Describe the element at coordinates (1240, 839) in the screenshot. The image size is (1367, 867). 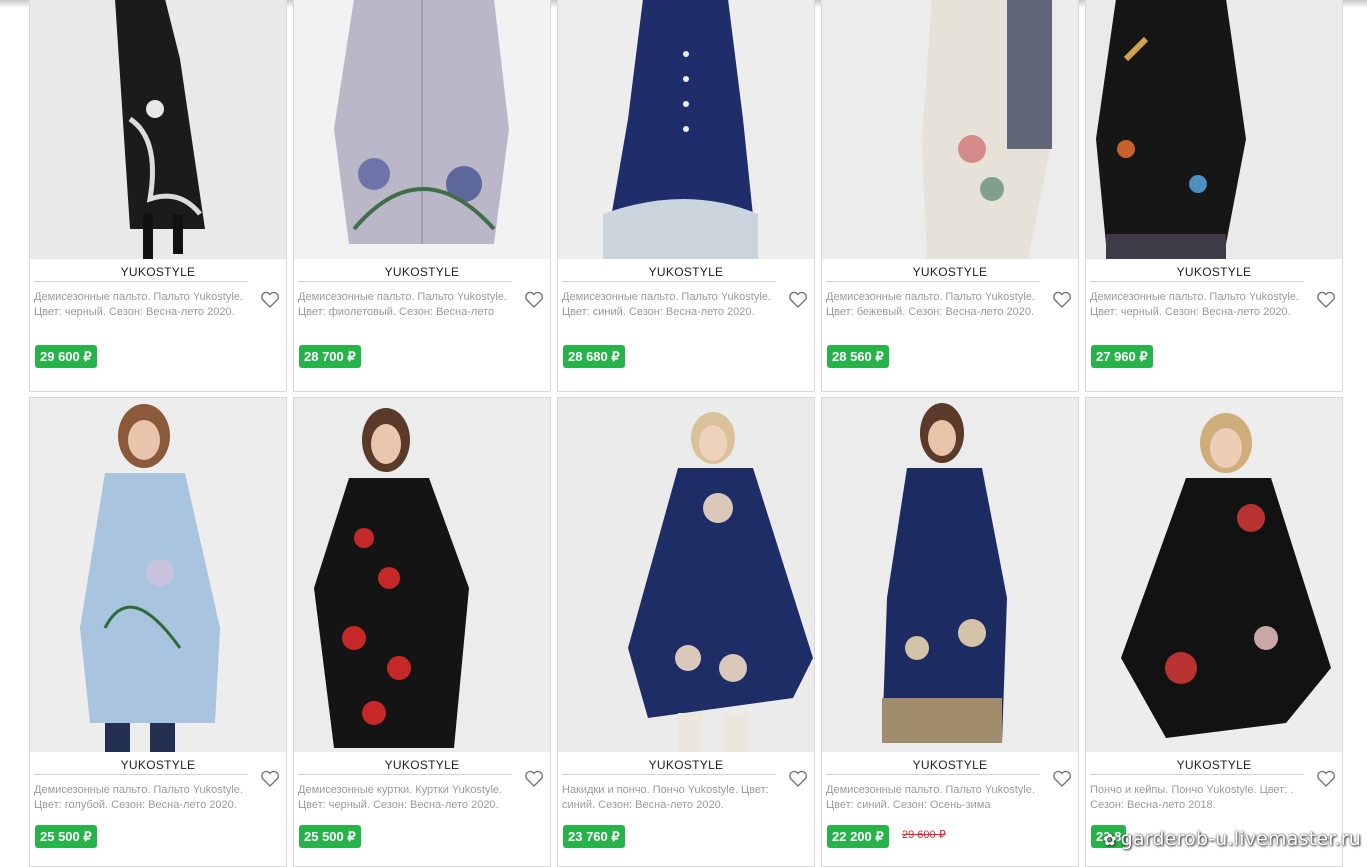
I see `watermark-text: garderob-u.livemaster.ru` at that location.